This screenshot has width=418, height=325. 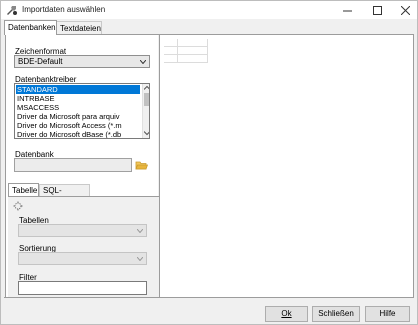 What do you see at coordinates (82, 230) in the screenshot?
I see `tabellen-select` at bounding box center [82, 230].